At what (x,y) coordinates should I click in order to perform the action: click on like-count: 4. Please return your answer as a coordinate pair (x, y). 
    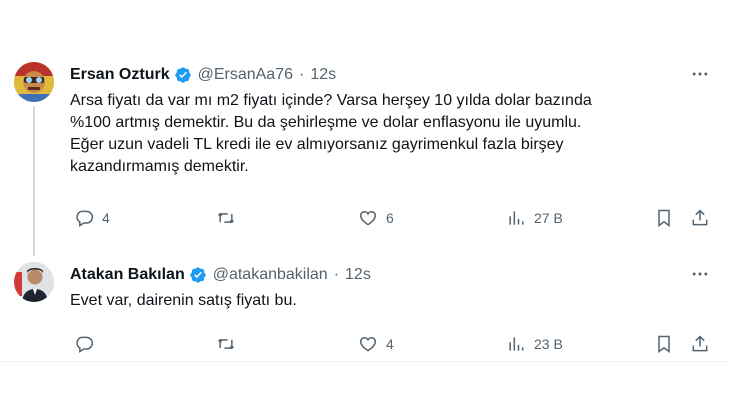
    Looking at the image, I should click on (390, 344).